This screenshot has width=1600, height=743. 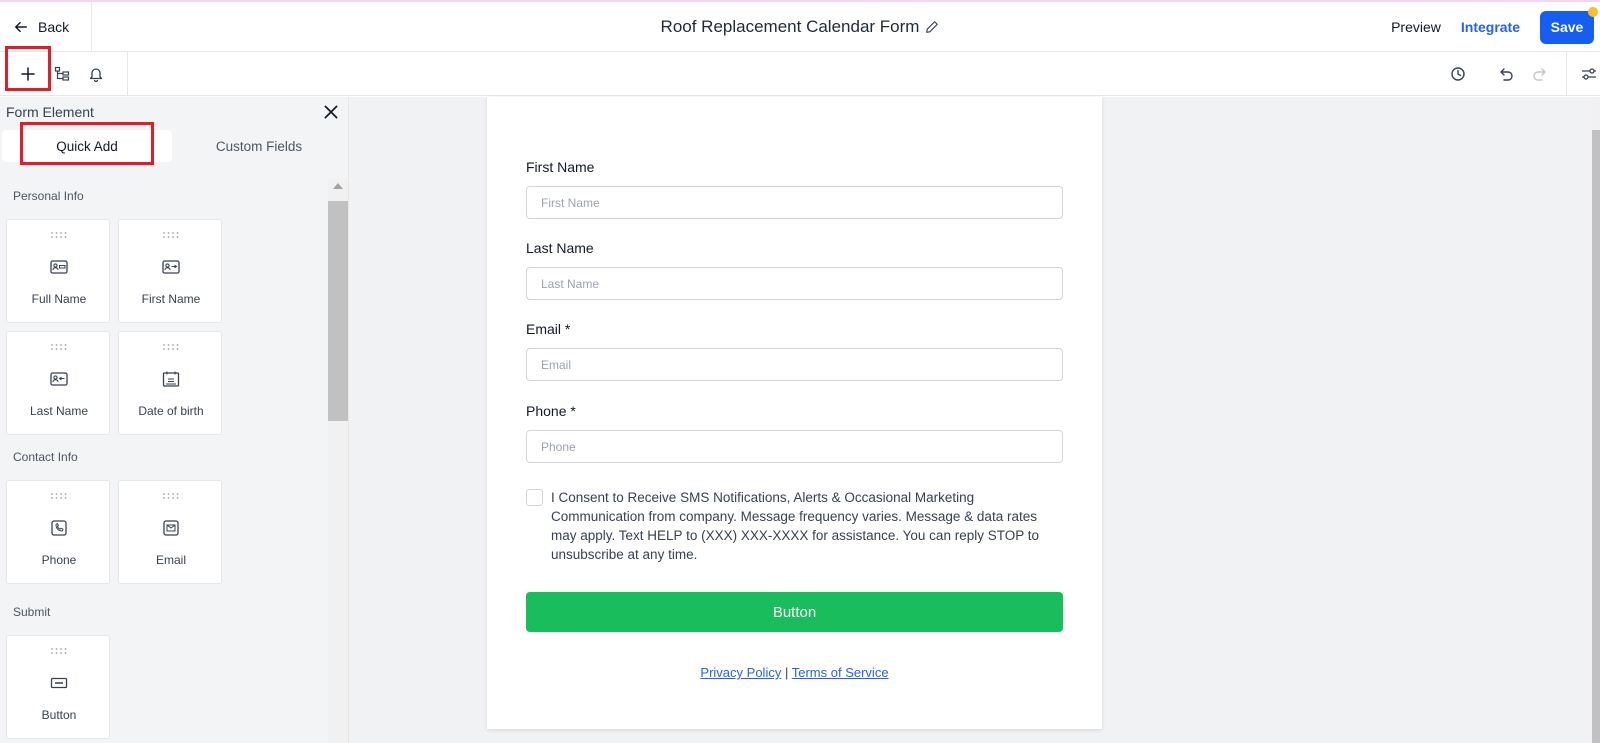 I want to click on submit-button-label: Button, so click(x=794, y=612).